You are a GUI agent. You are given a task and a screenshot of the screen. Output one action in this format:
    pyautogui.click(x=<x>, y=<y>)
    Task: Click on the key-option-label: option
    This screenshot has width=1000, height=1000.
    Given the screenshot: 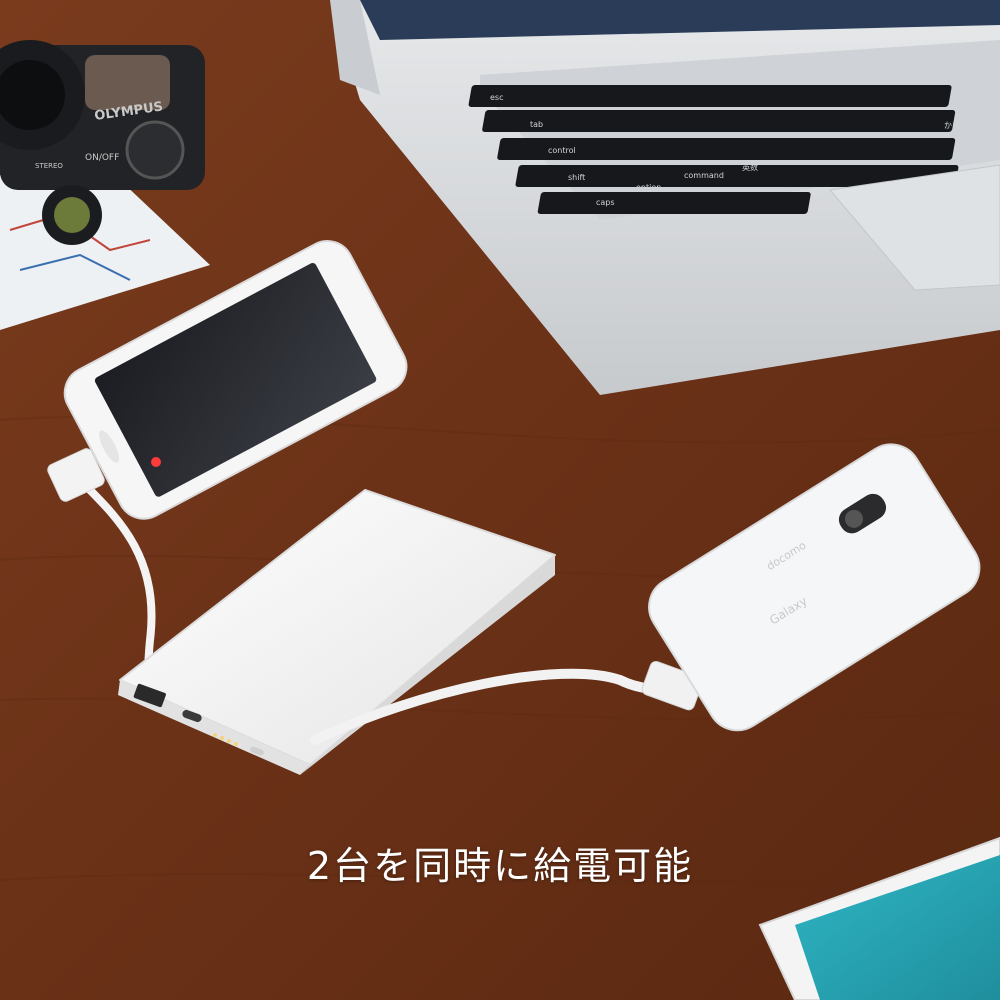 What is the action you would take?
    pyautogui.click(x=648, y=187)
    